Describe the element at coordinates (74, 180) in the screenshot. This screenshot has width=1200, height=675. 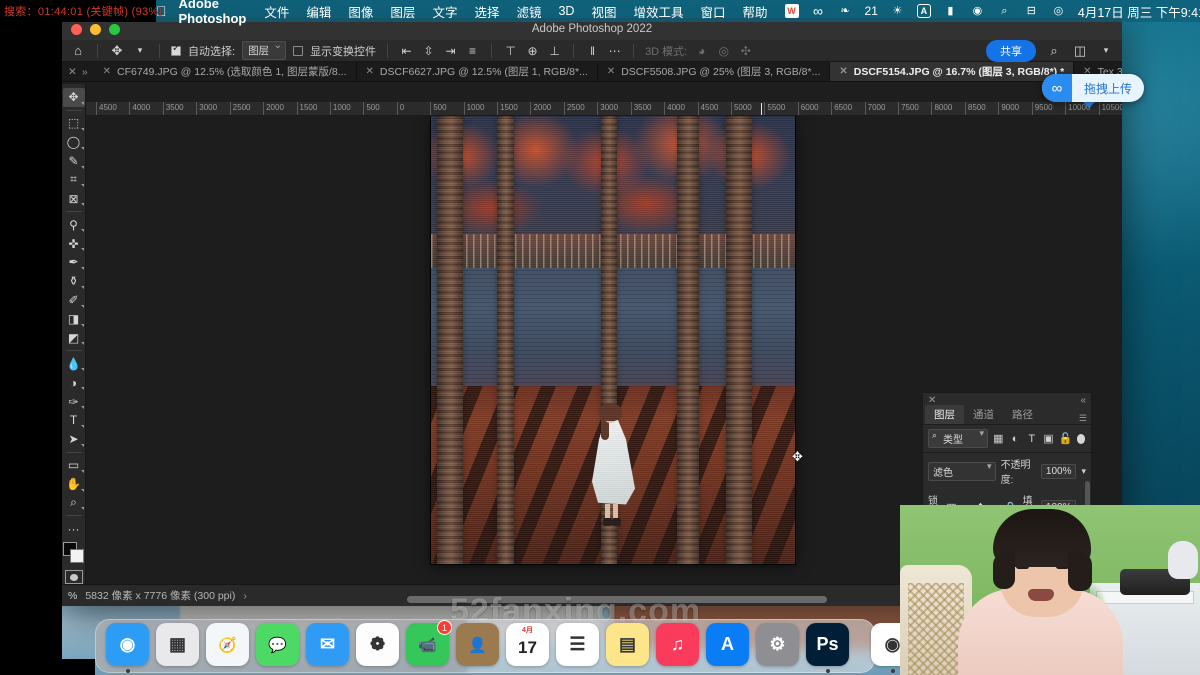
I see `crop-tool-icon: ⌗` at that location.